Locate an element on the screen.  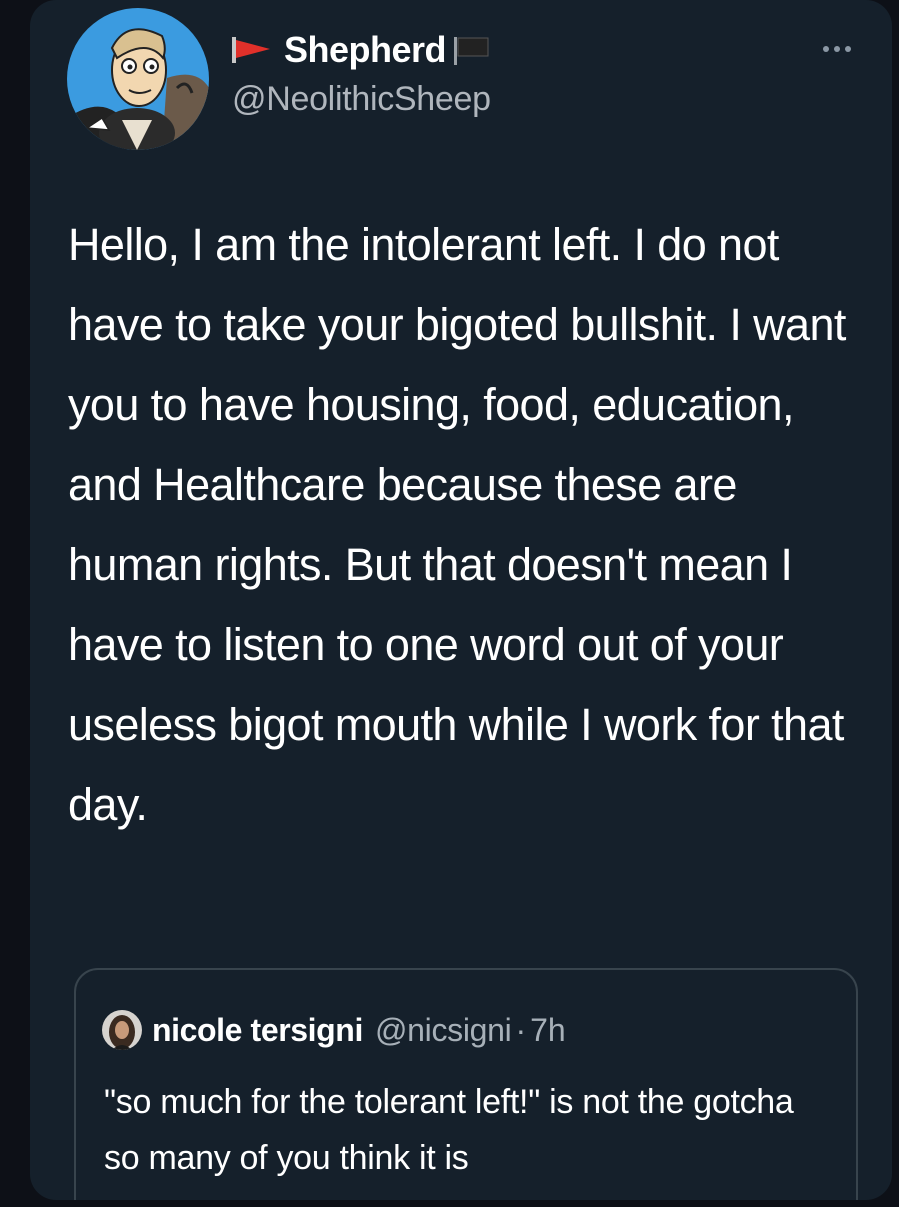
author-display-name: Shepherd is located at coordinates (365, 50).